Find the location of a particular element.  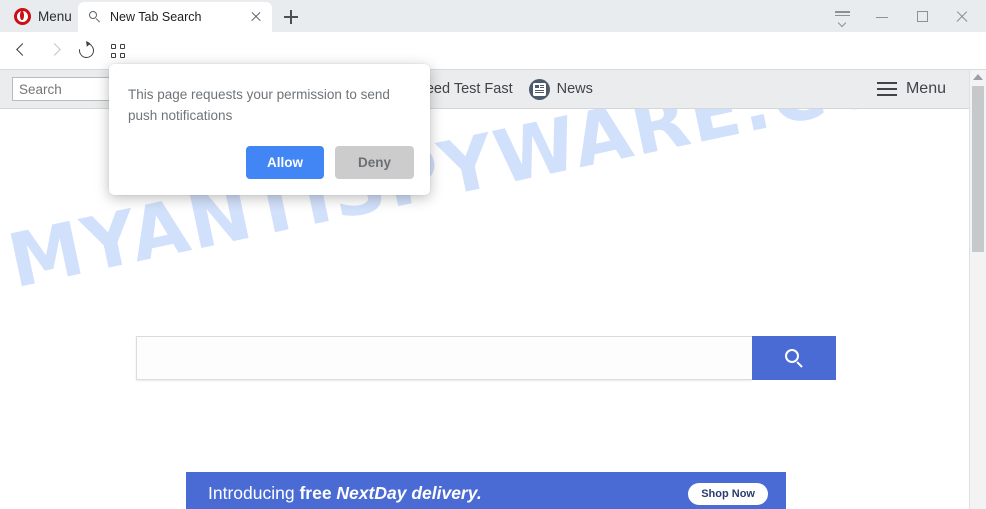

site-search-input is located at coordinates (64, 89).